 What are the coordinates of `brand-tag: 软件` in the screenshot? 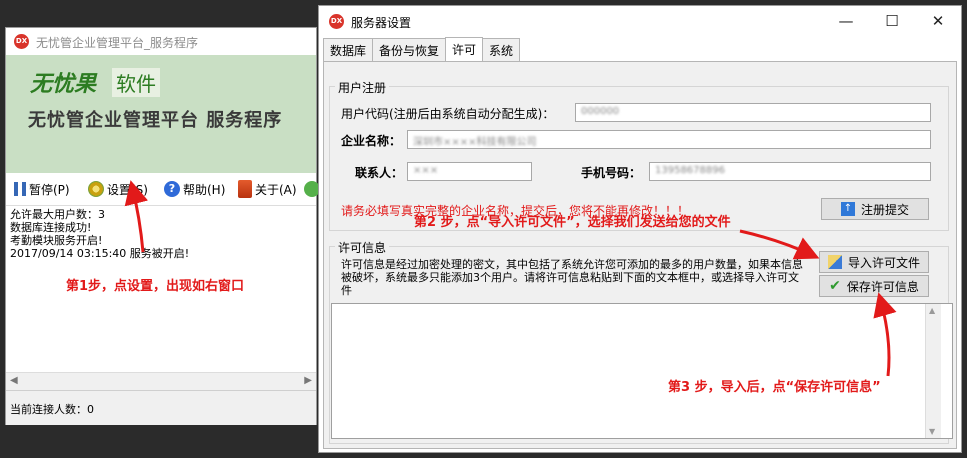 It's located at (136, 82).